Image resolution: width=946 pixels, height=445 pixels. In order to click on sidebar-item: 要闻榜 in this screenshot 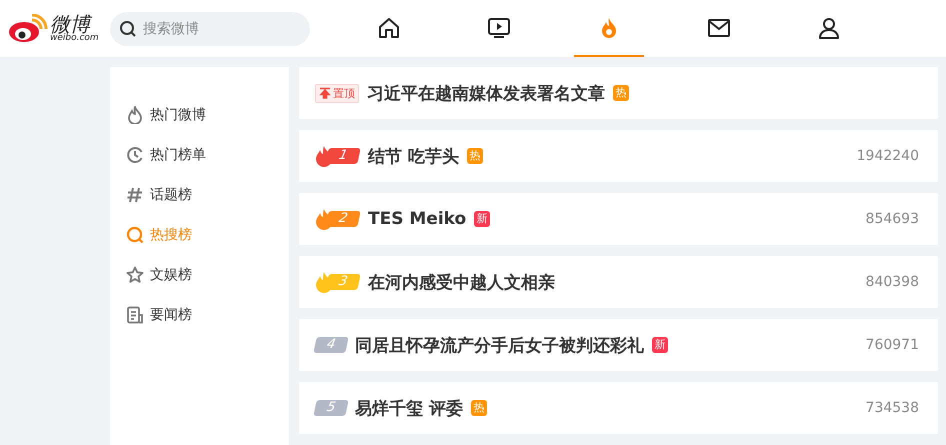, I will do `click(199, 315)`.